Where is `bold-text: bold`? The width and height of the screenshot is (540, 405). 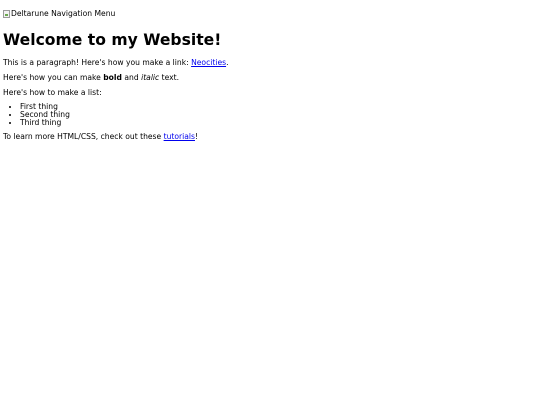
bold-text: bold is located at coordinates (112, 77).